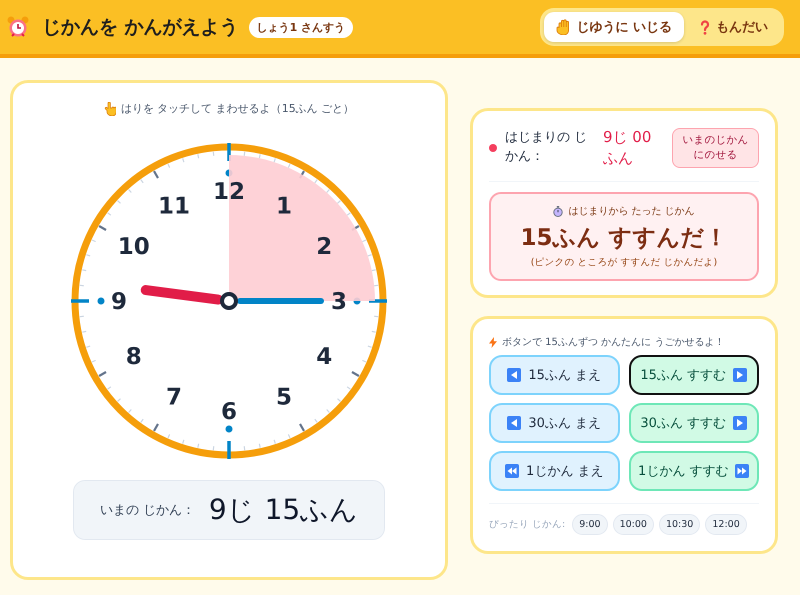  Describe the element at coordinates (546, 147) in the screenshot. I see `start-time-label: はじまりの じかん：` at that location.